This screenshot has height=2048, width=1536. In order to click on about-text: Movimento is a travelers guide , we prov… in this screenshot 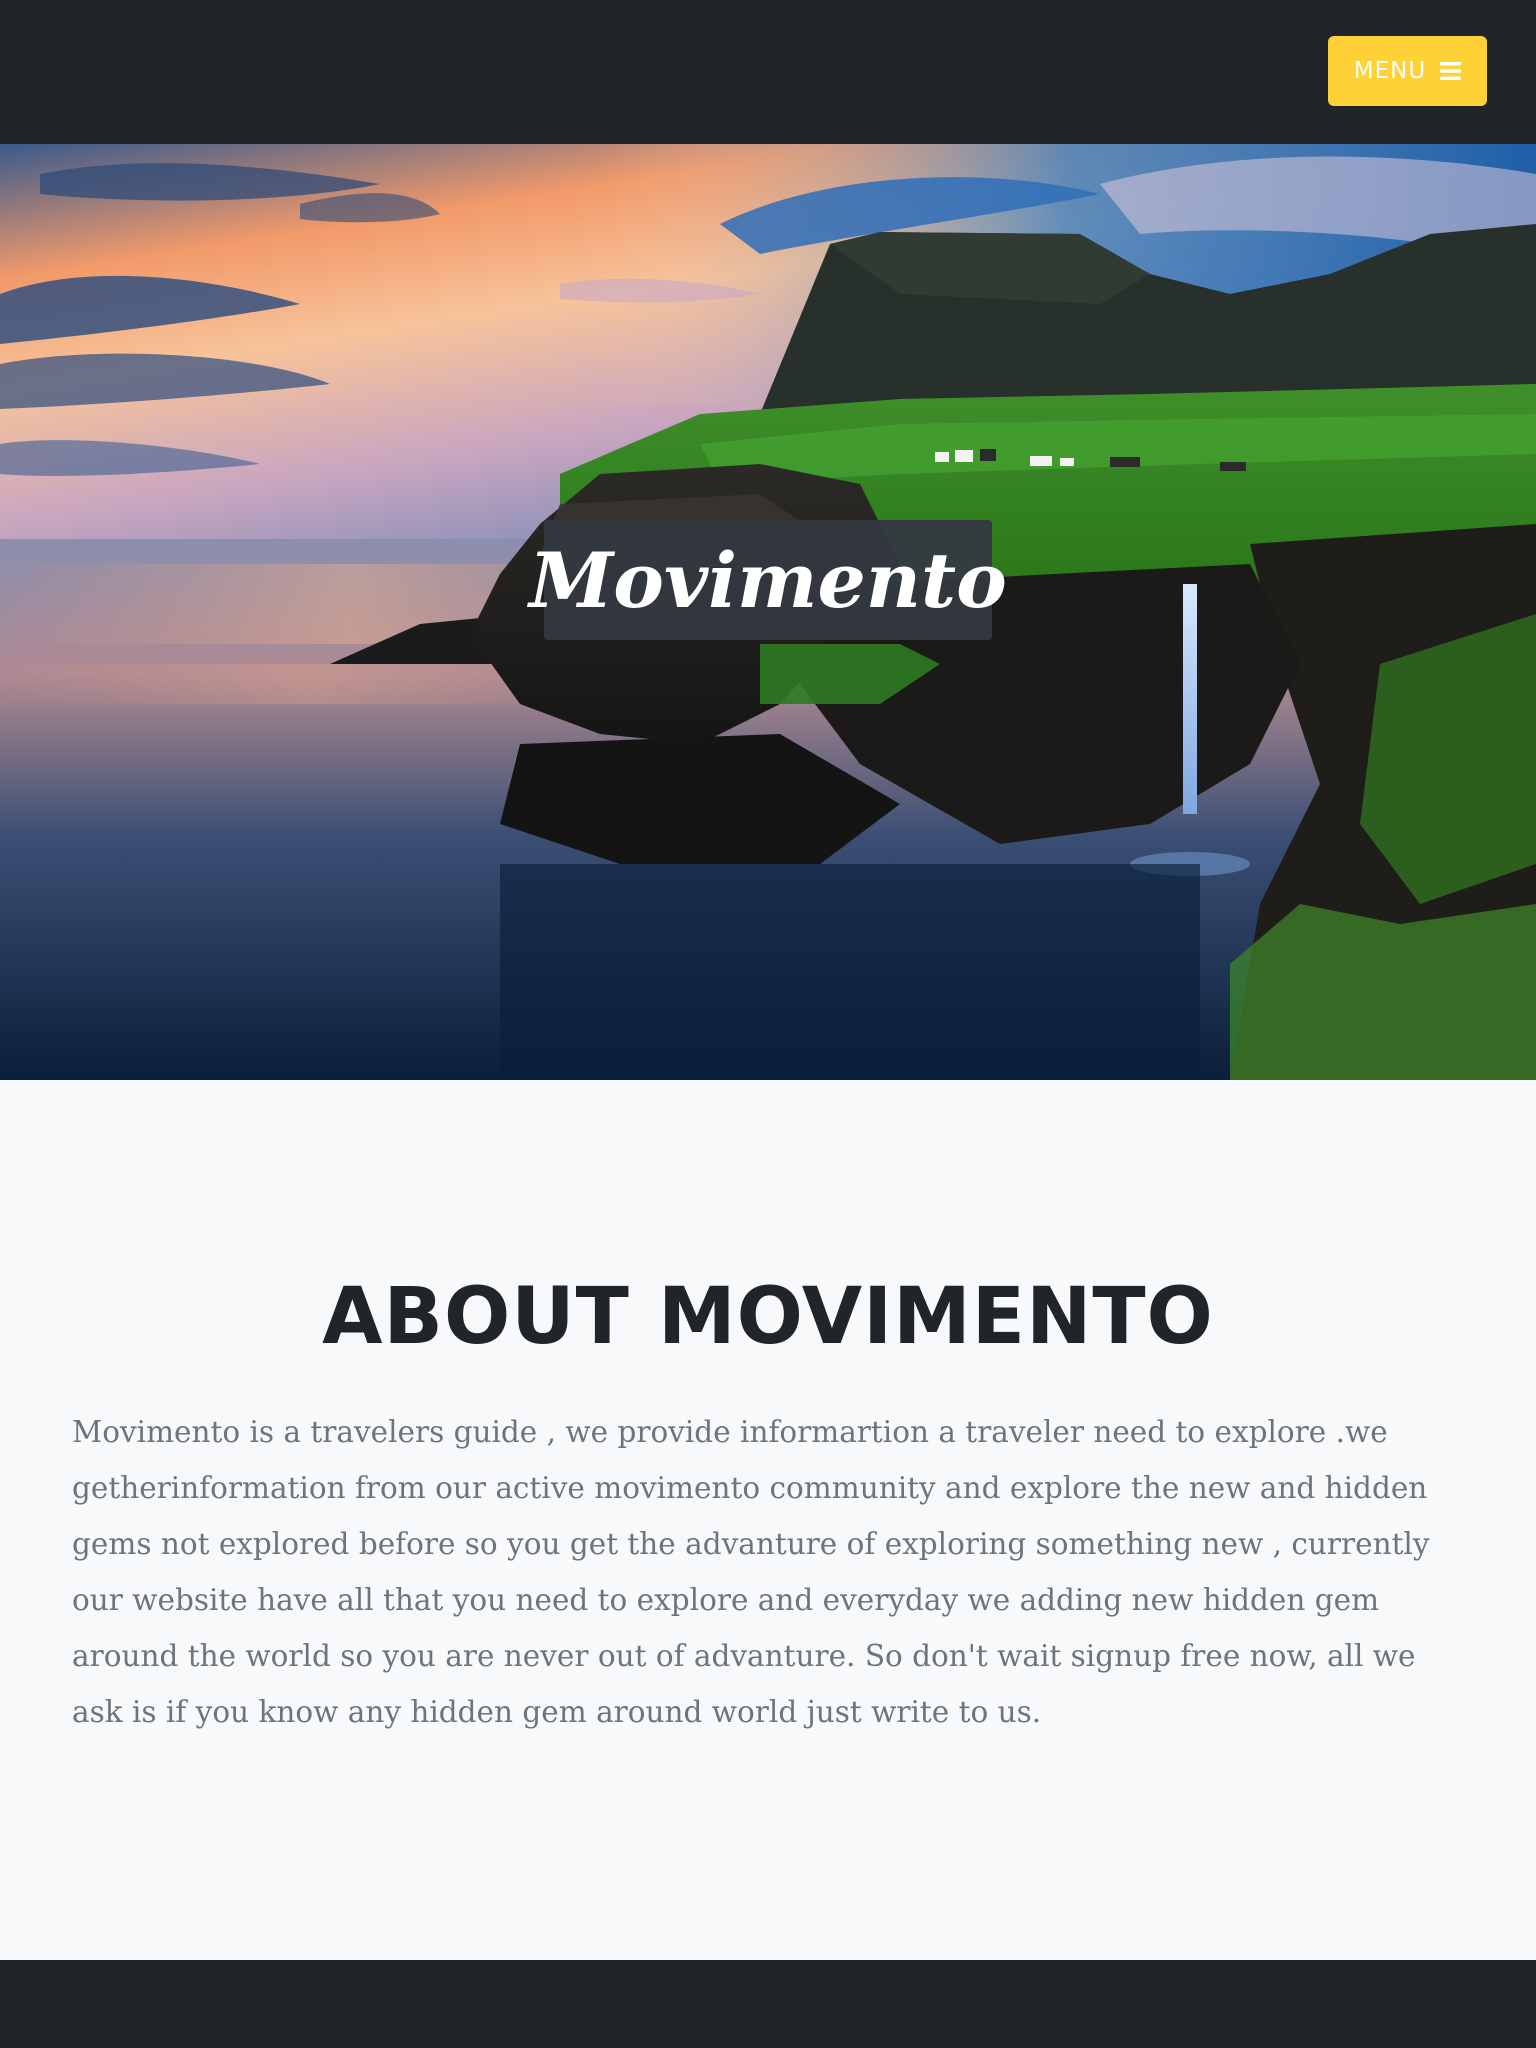, I will do `click(751, 1572)`.